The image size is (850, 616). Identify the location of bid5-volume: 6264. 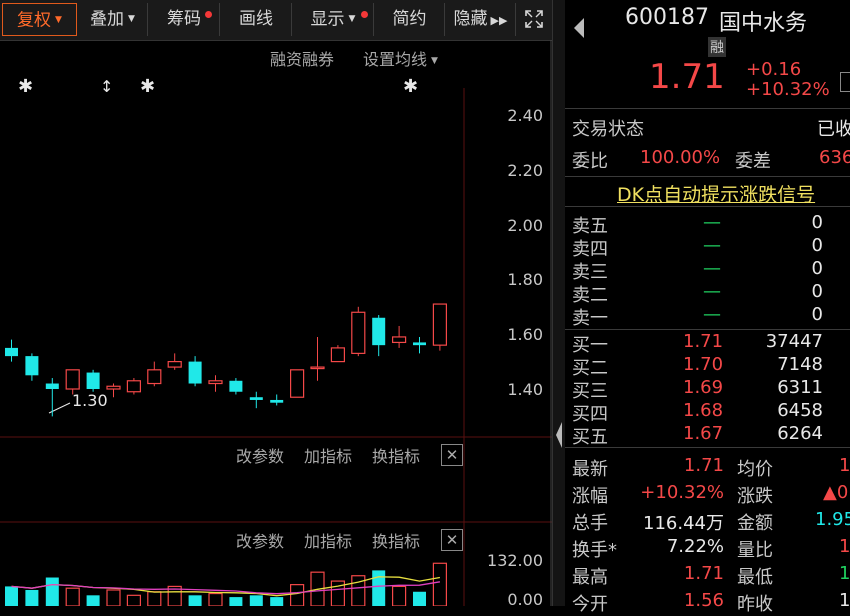
(800, 433).